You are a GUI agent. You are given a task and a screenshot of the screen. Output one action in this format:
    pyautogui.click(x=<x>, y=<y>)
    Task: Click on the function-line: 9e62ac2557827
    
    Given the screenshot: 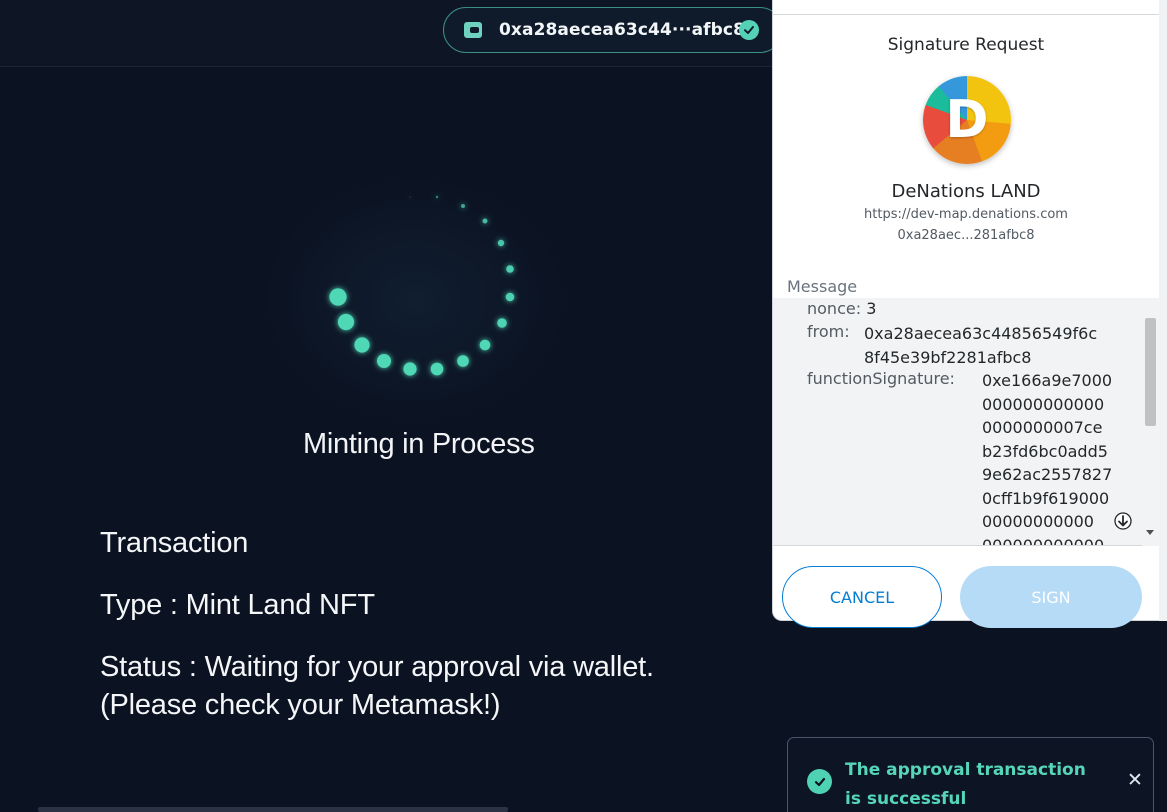 What is the action you would take?
    pyautogui.click(x=1047, y=474)
    